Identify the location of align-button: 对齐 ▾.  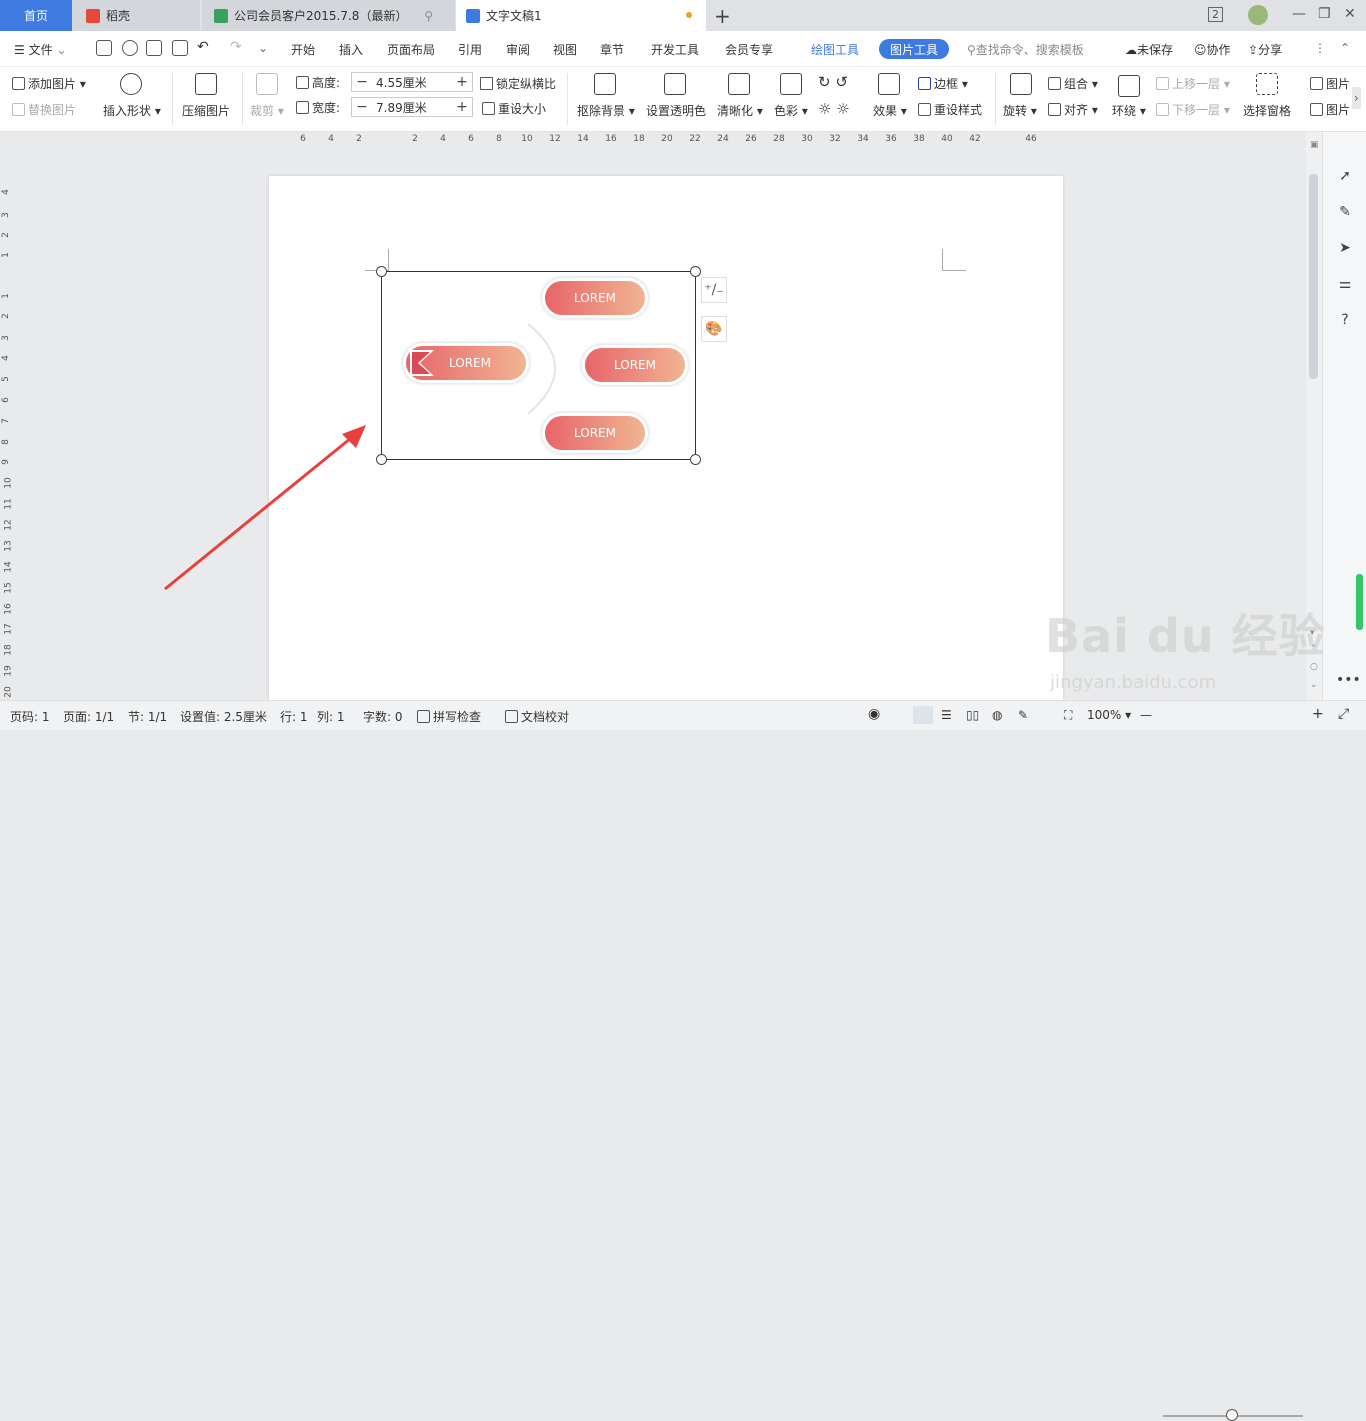
(1073, 109).